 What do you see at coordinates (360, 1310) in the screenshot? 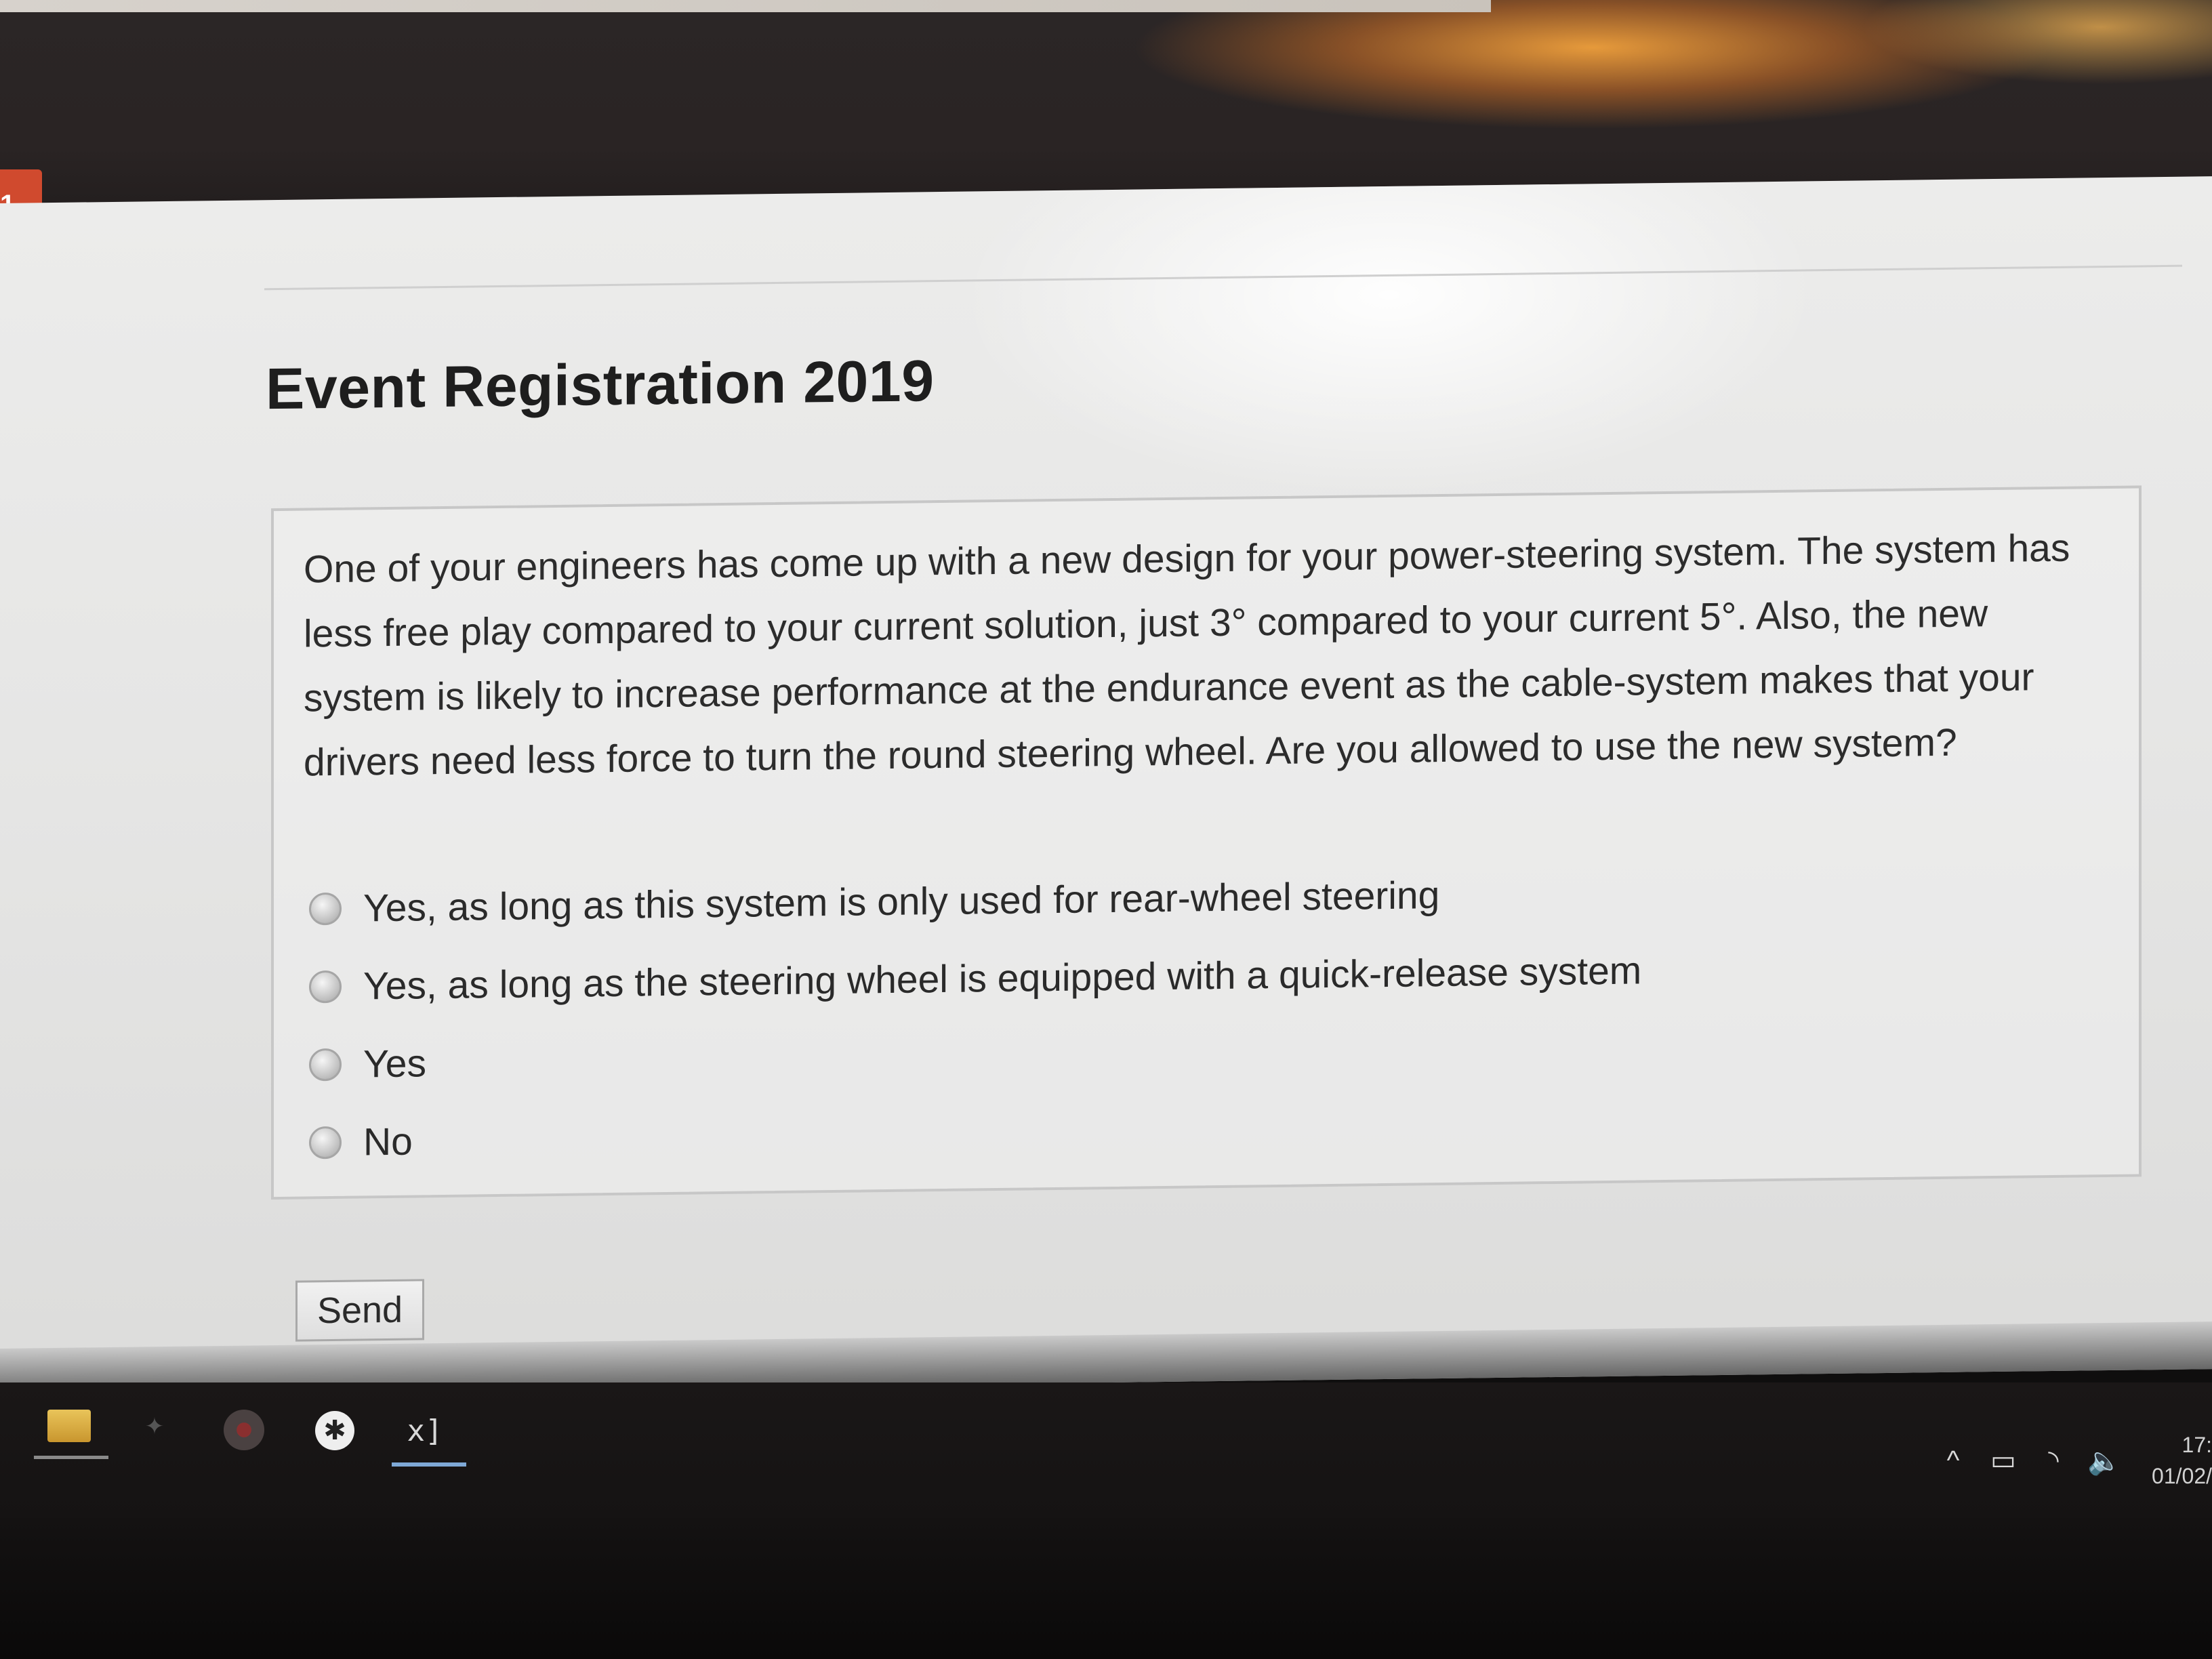
I see `send-button: Send` at bounding box center [360, 1310].